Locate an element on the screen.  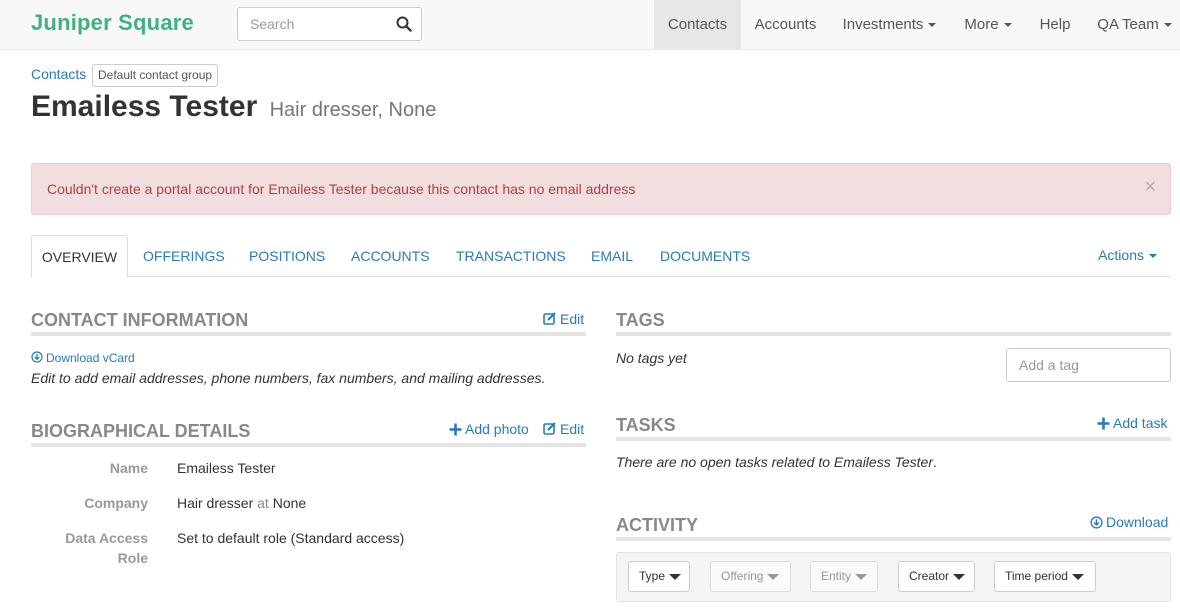
nav-investments: Investments is located at coordinates (889, 24).